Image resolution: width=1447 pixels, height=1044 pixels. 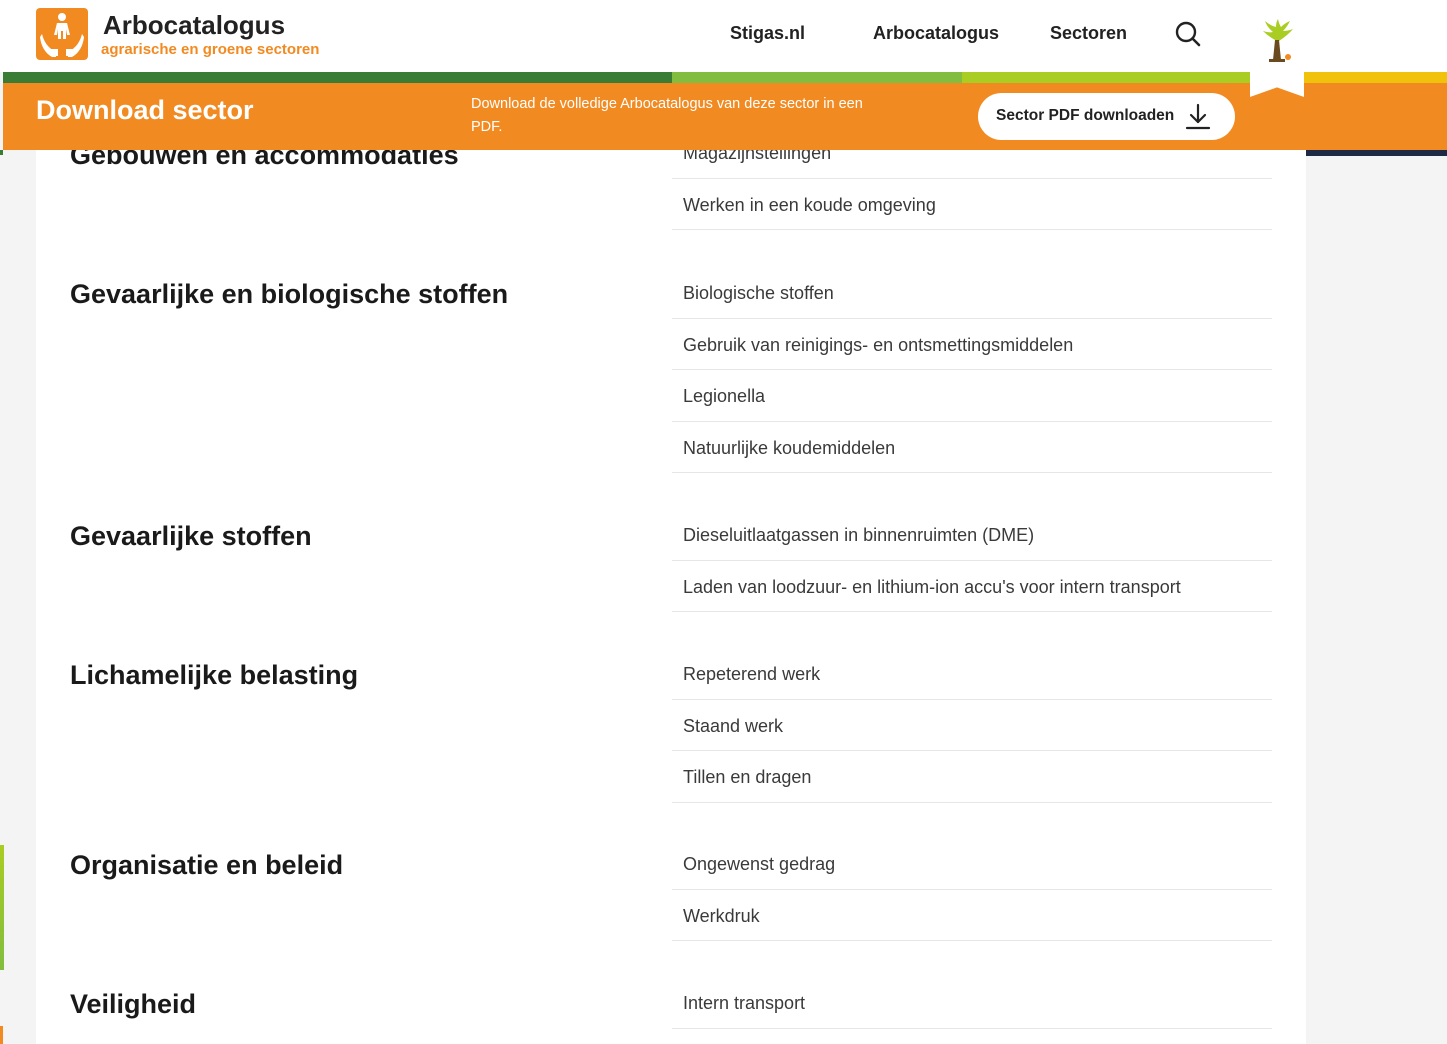 I want to click on download-button-label: Sector PDF downloaden, so click(x=1085, y=115).